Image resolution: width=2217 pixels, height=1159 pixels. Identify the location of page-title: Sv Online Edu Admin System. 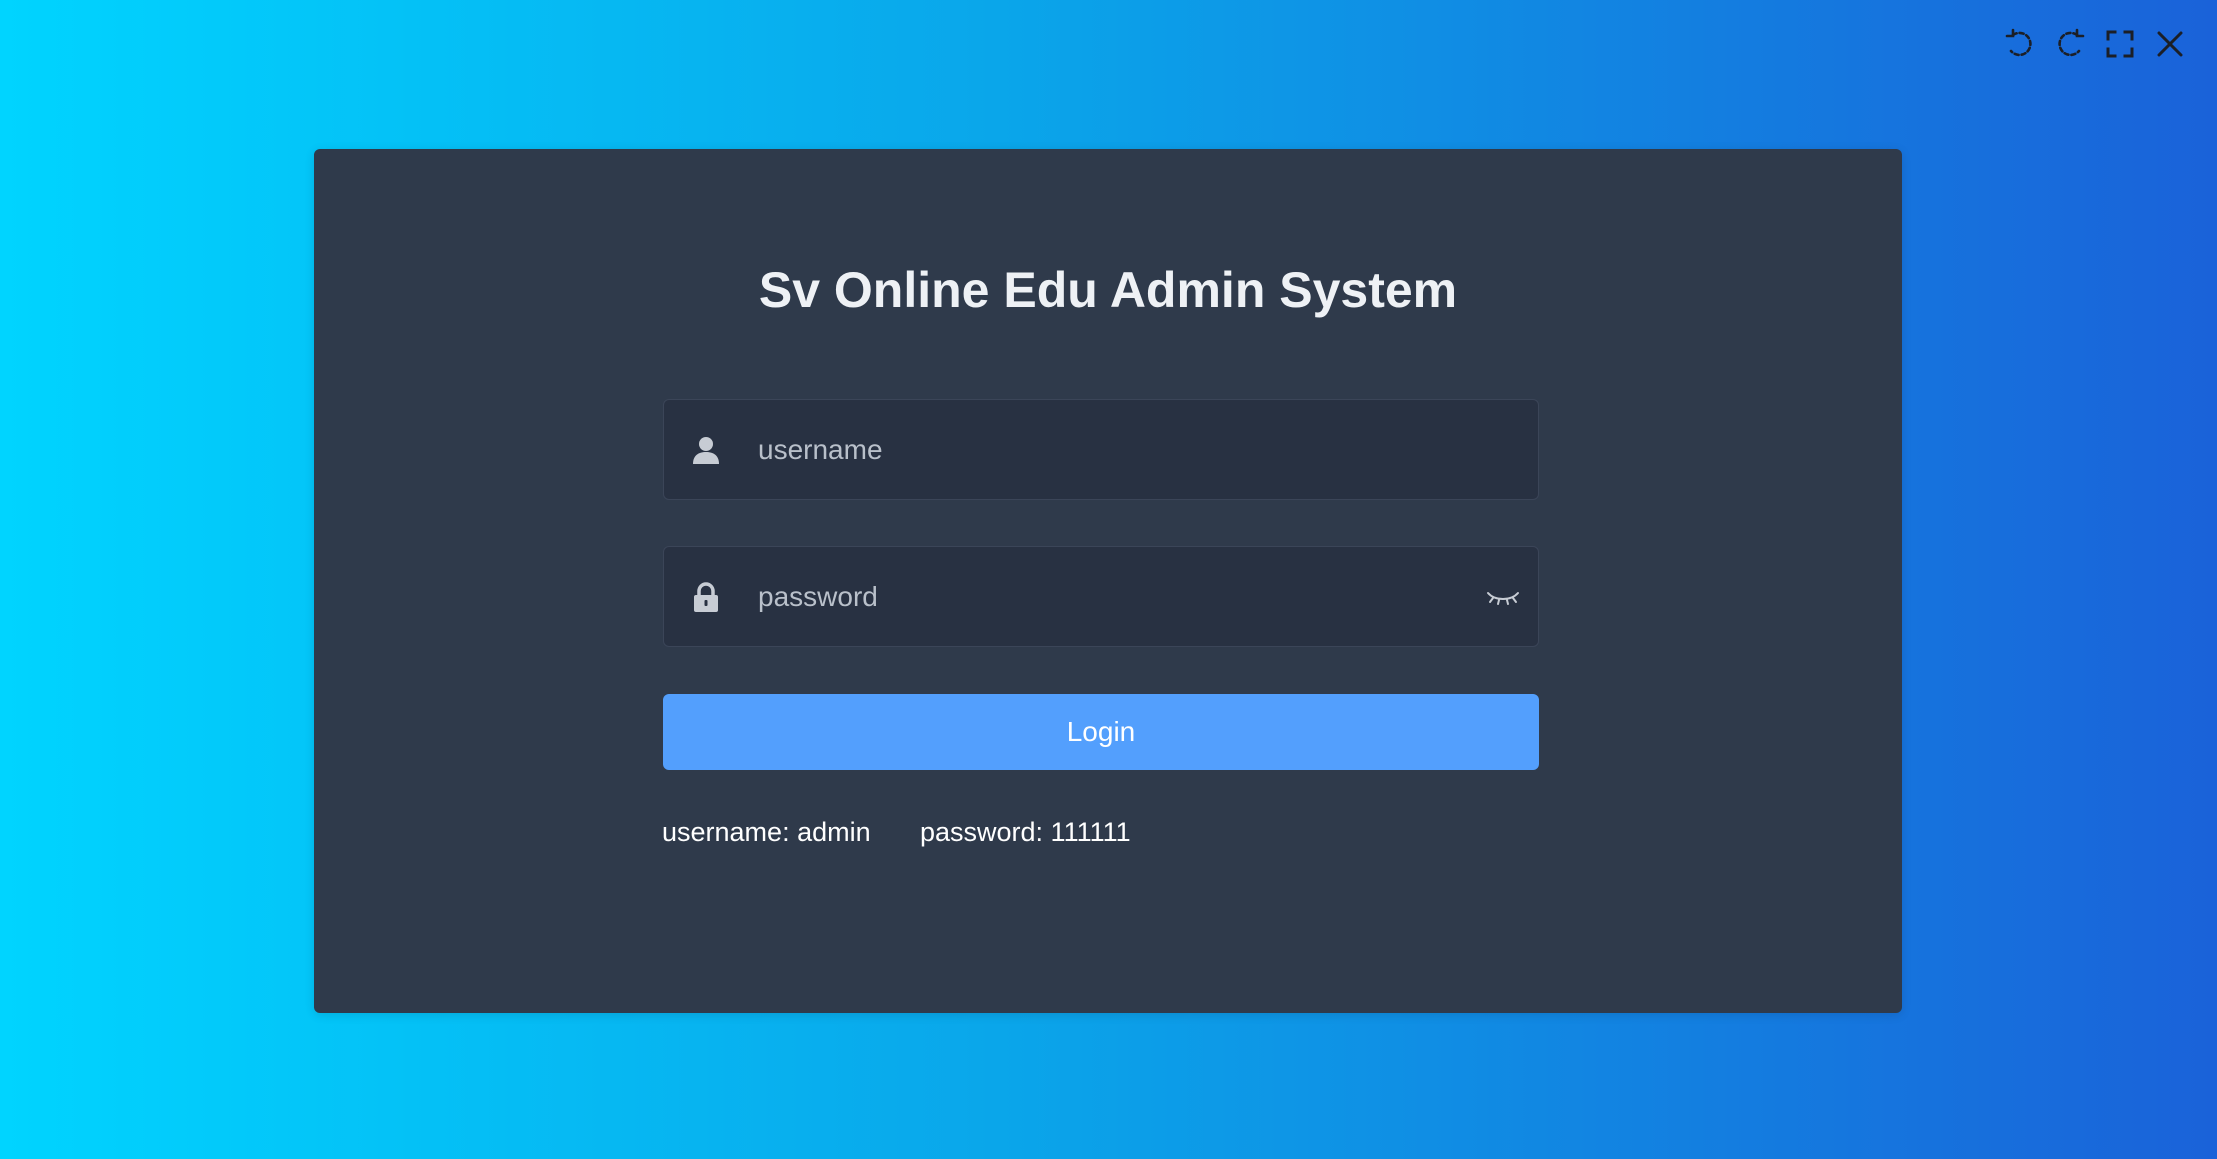
(1108, 290).